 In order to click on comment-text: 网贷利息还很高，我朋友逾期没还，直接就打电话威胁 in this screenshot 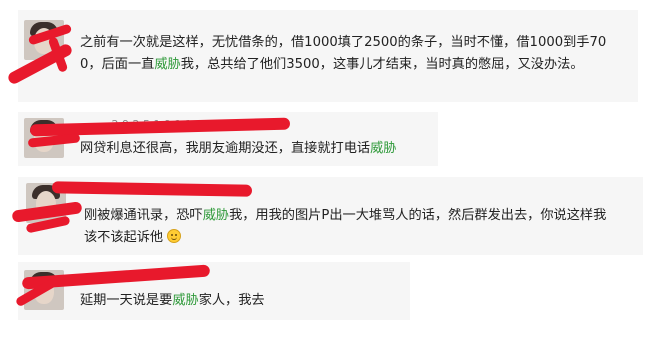, I will do `click(238, 148)`.